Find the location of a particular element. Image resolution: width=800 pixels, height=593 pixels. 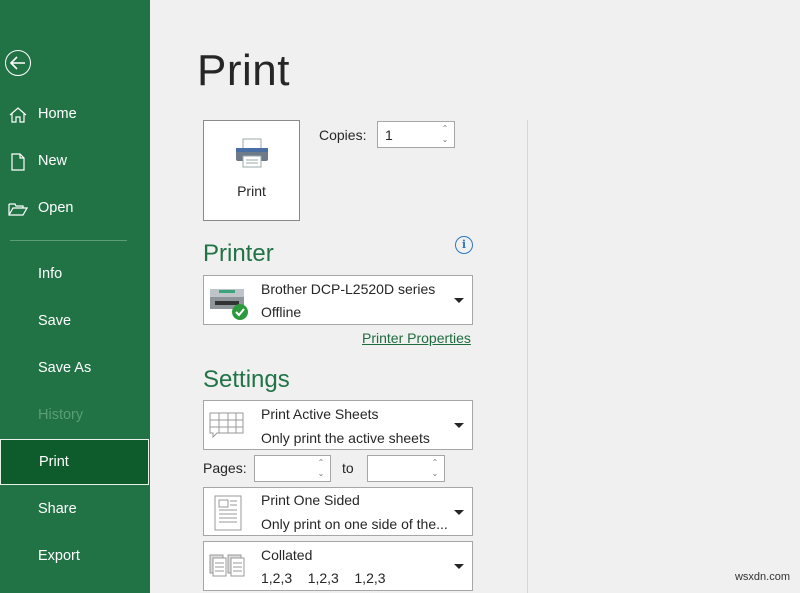

print-what-subtitle: Only print the active sheets is located at coordinates (345, 438).